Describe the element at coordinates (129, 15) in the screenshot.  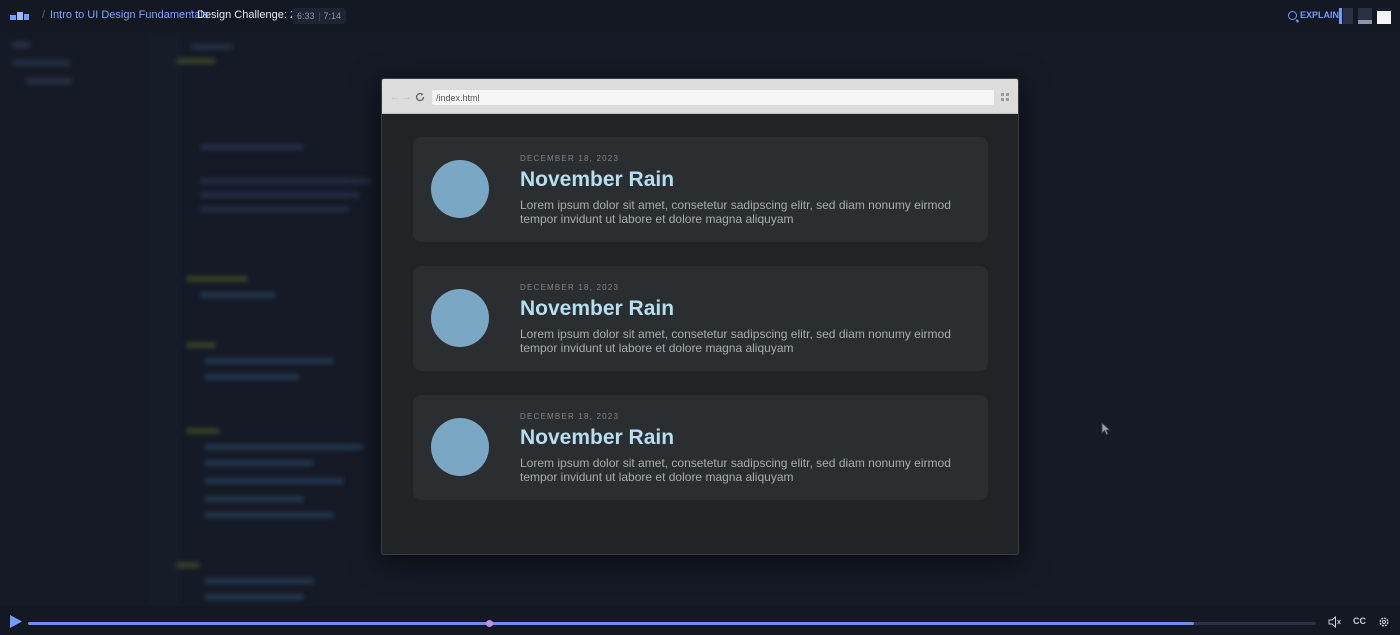
I see `breadcrumb-course-link: Intro to UI Design Fundamentals` at that location.